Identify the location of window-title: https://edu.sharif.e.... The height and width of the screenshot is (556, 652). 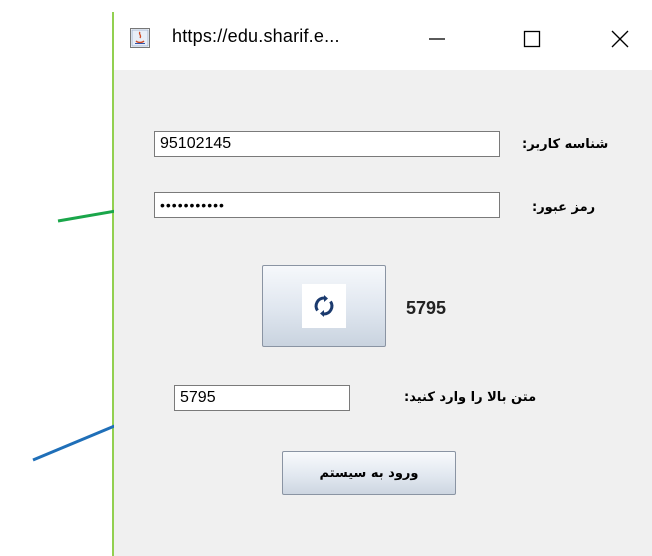
(256, 36).